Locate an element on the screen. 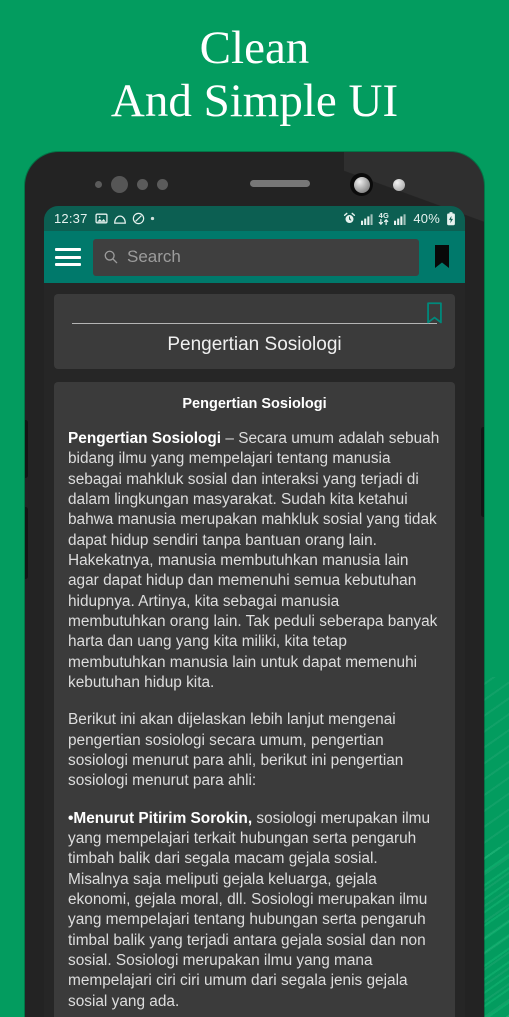 This screenshot has width=509, height=1017. app-bar: Search is located at coordinates (254, 257).